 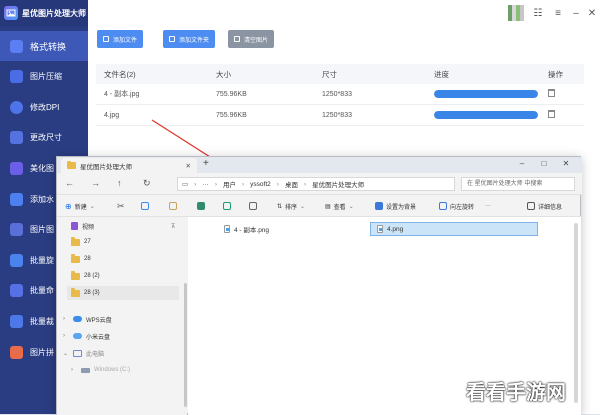 I want to click on explorer-search-input: 在 星优图片处理大师 中搜索, so click(x=518, y=184).